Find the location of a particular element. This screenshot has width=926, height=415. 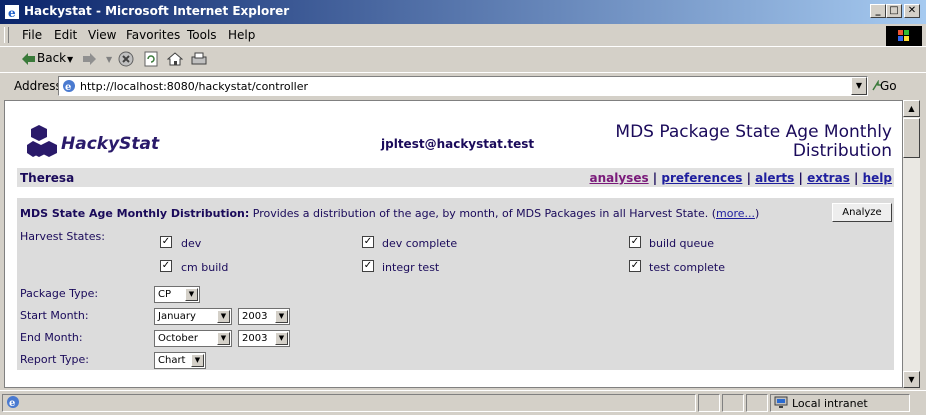

report-type-value: Chart is located at coordinates (172, 360).